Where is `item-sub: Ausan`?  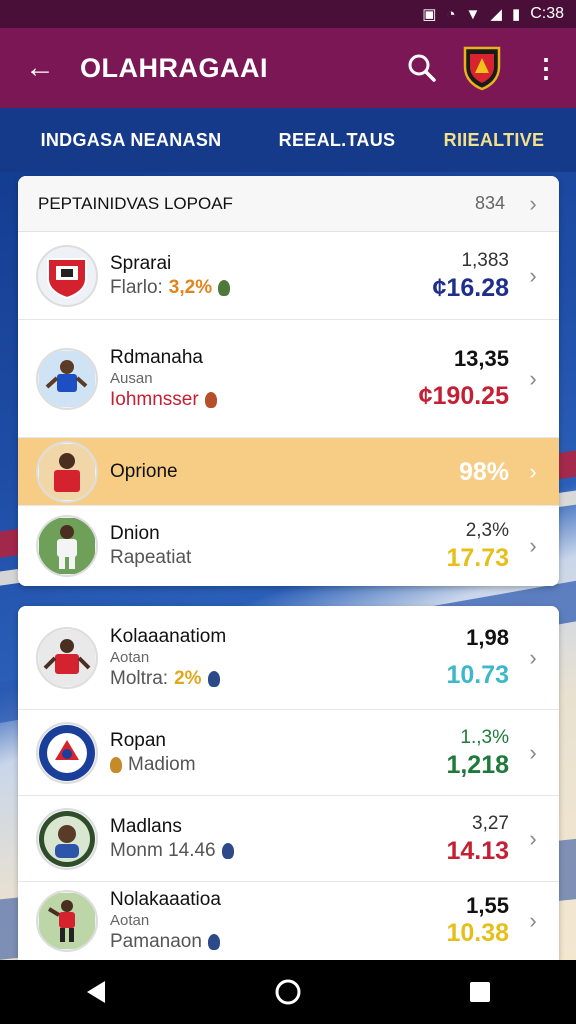
item-sub: Ausan is located at coordinates (131, 378).